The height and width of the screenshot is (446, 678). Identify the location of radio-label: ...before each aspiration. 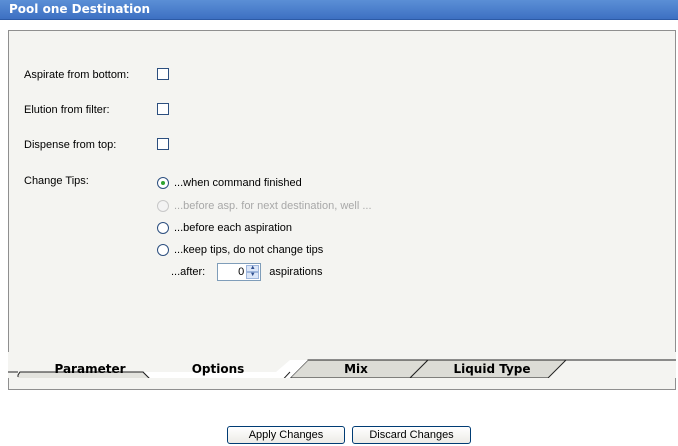
(233, 228).